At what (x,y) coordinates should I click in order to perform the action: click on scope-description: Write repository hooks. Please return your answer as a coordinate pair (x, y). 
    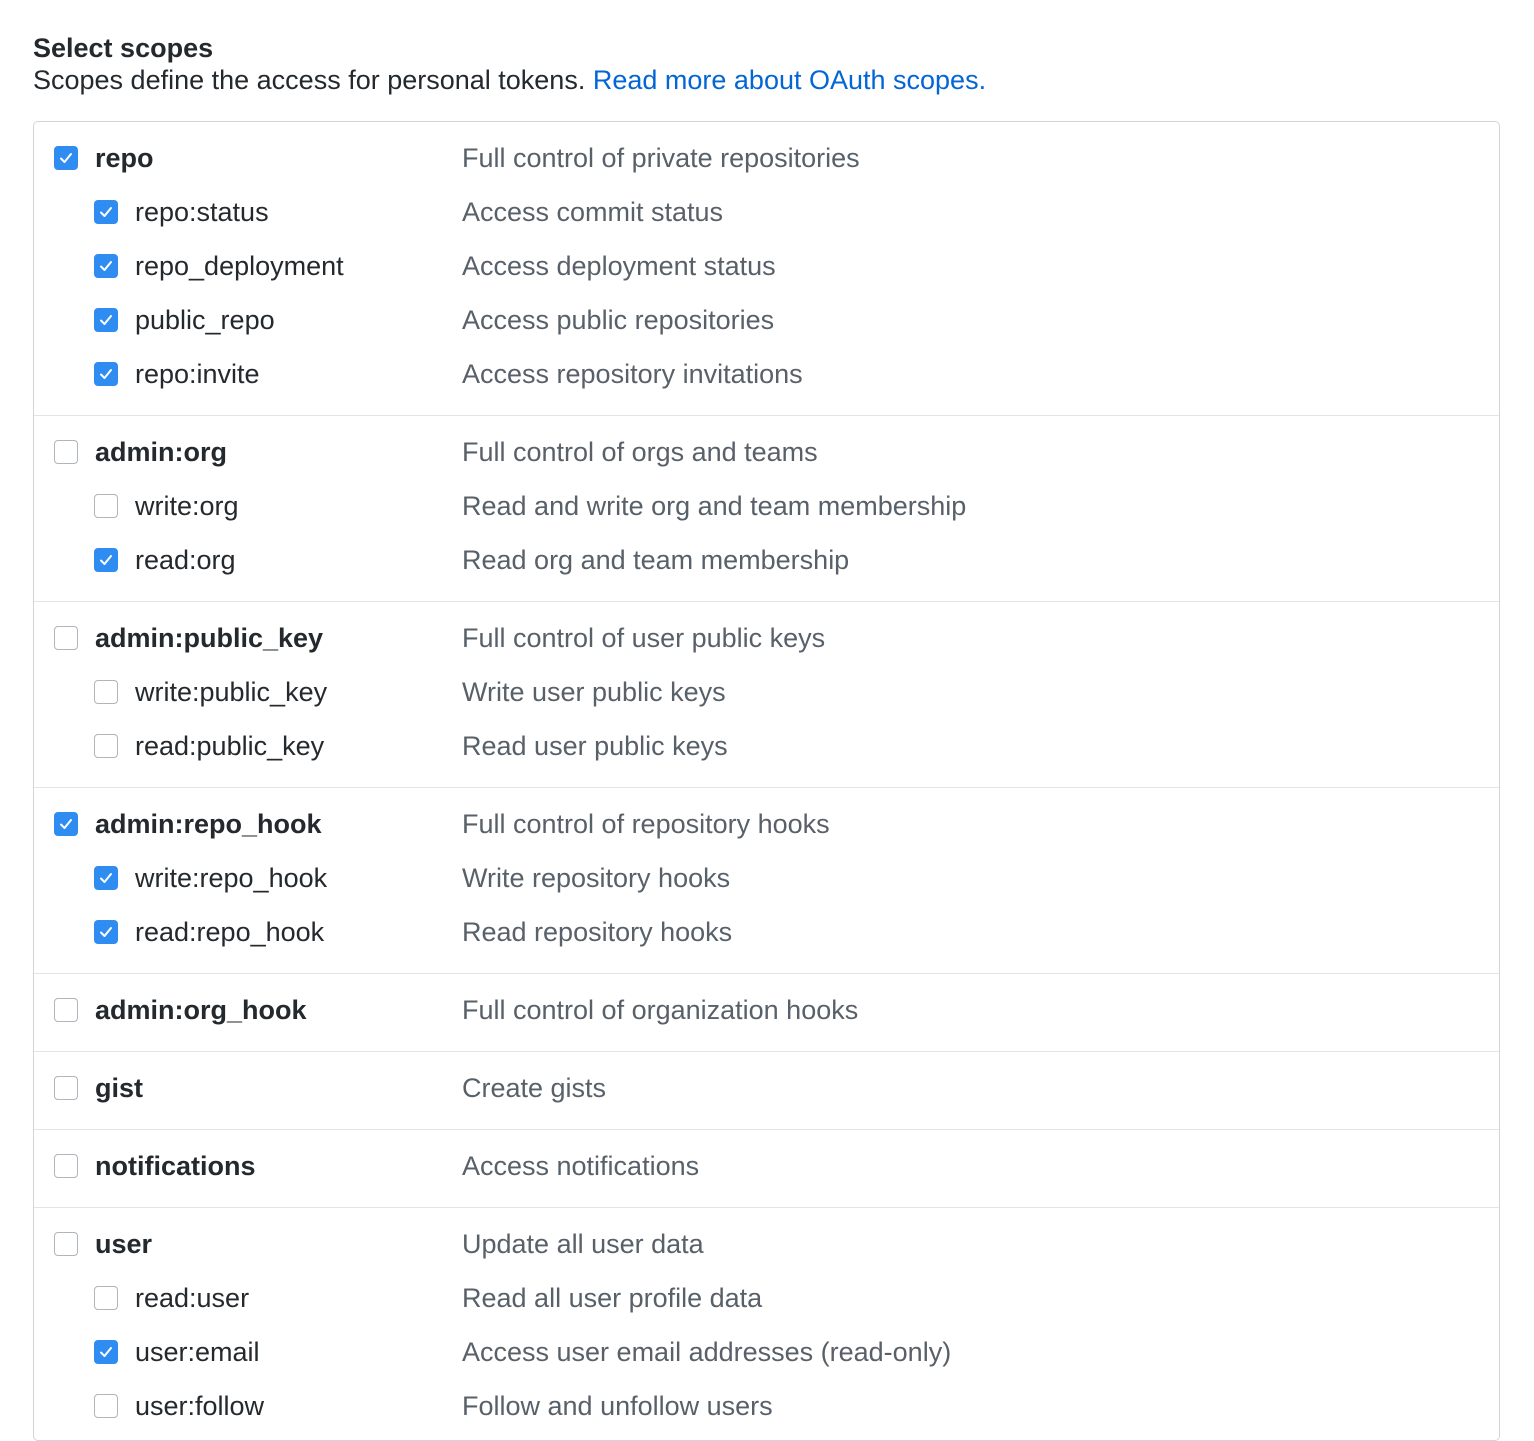
    Looking at the image, I should click on (596, 878).